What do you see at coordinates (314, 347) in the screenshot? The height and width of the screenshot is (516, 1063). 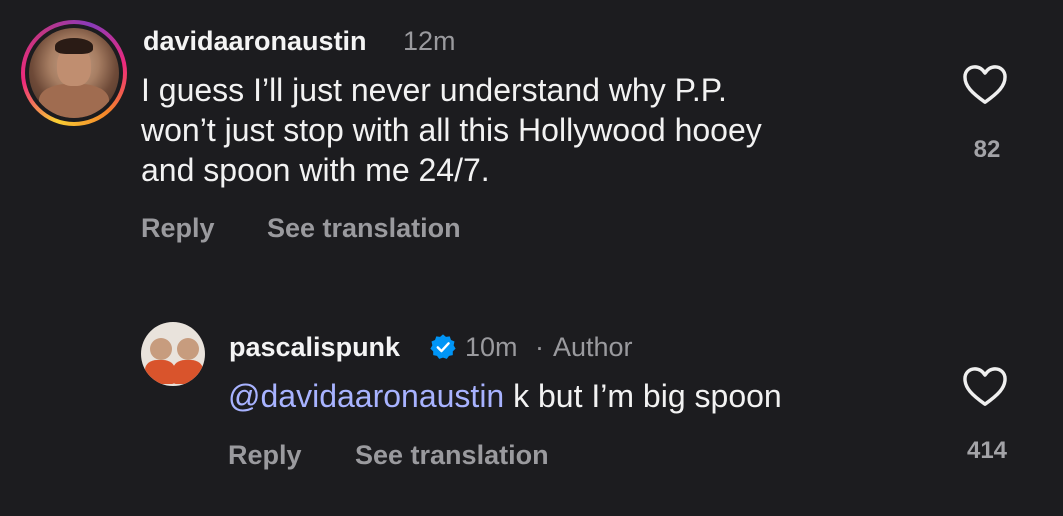 I see `username: pascalispunk` at bounding box center [314, 347].